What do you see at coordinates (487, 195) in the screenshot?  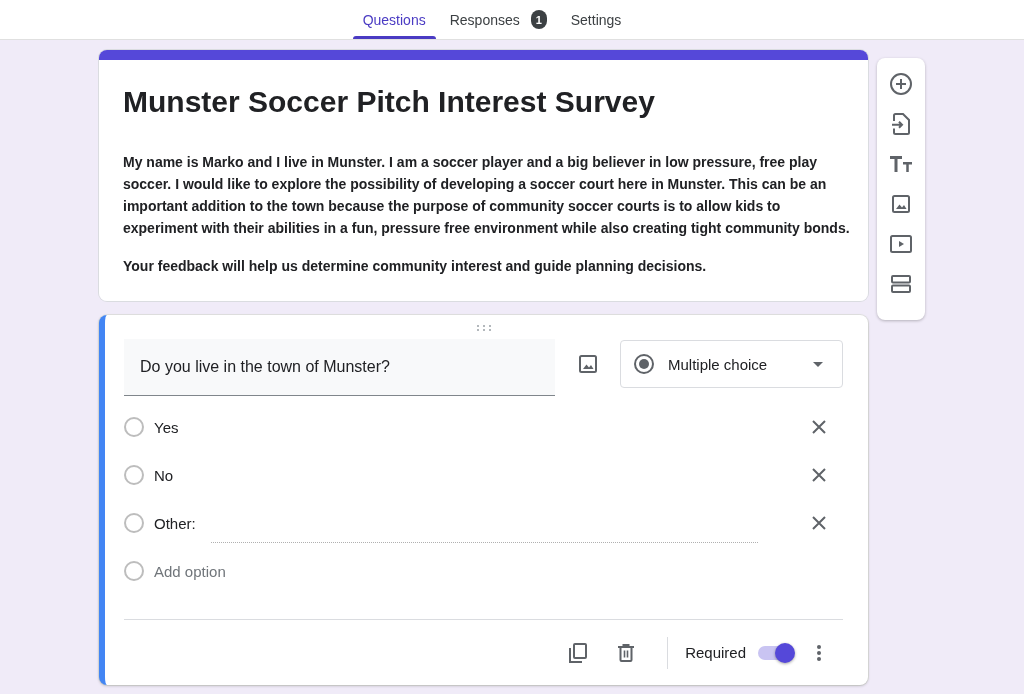 I see `form-description: My name is Marko and I live in Munster. I am a soccer player and a big believer in low pressure, free play soccer. I would like to explore the possibility of developing a soccer court here in Munster. This can be an important addition to the town because the purpose of community soccer courts is to allow kids to experiment with their abilities in a fun, pressure free environment while also creating tight community bonds.` at bounding box center [487, 195].